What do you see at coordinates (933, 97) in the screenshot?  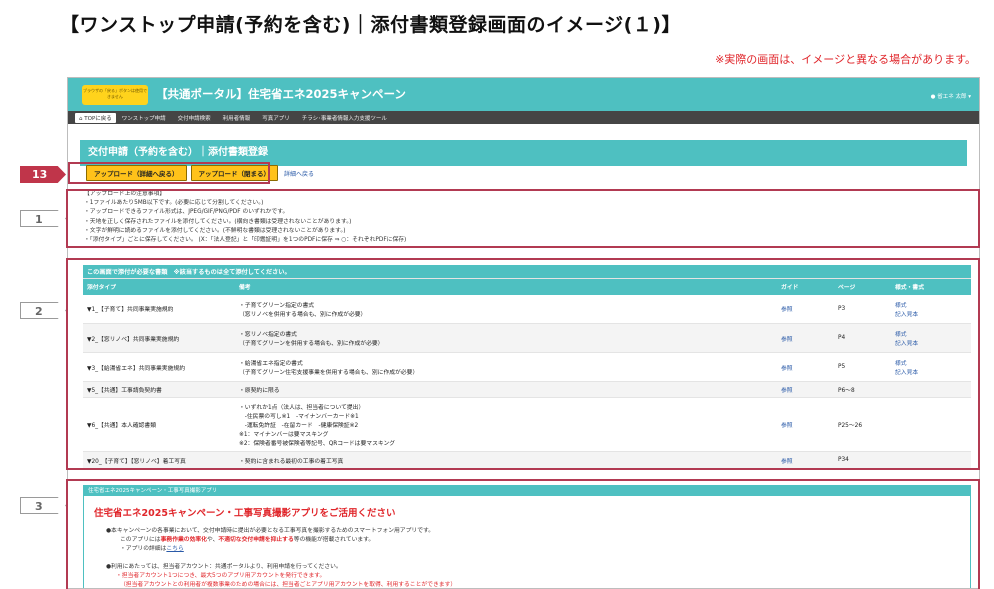 I see `user-icon: ●` at bounding box center [933, 97].